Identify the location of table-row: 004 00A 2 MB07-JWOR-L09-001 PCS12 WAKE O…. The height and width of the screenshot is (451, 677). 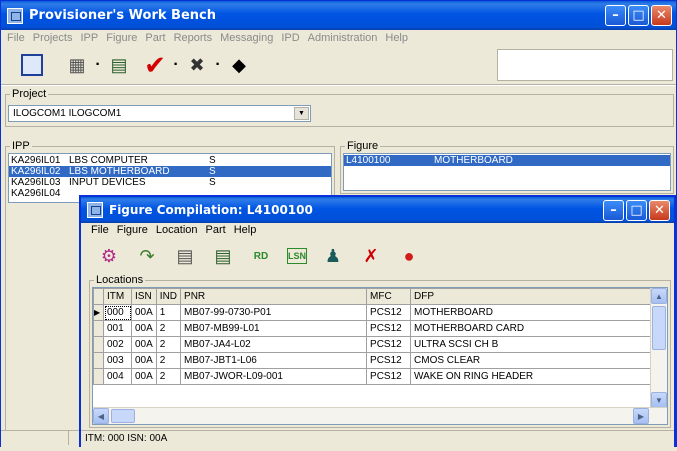
(373, 376).